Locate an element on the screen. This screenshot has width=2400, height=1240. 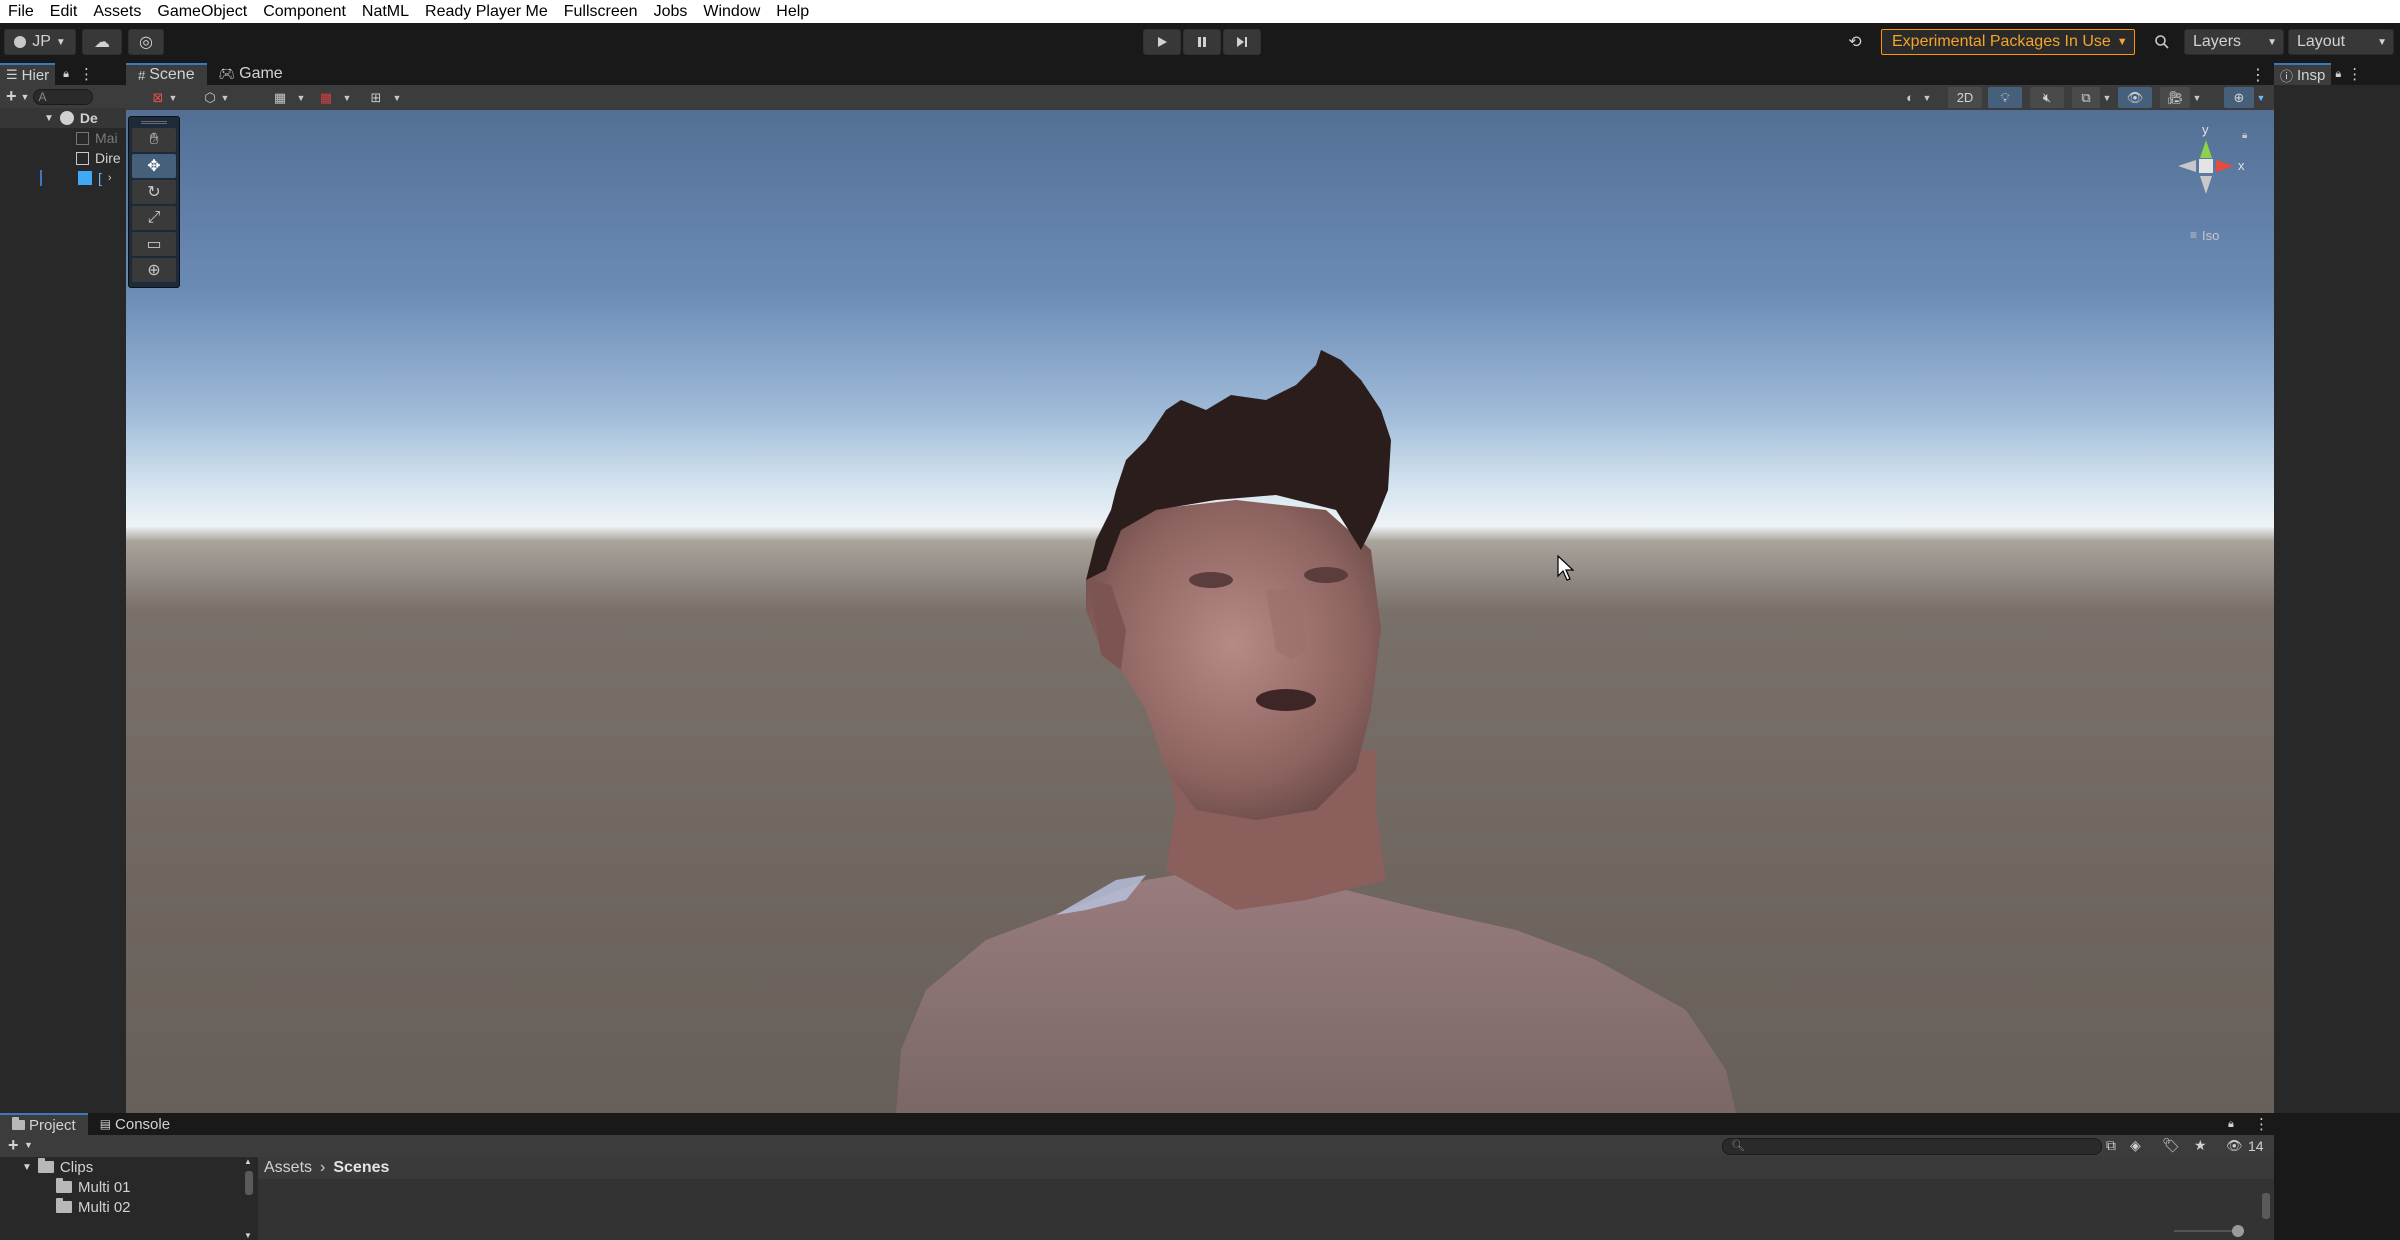
cloud-button: ☁ is located at coordinates (102, 42).